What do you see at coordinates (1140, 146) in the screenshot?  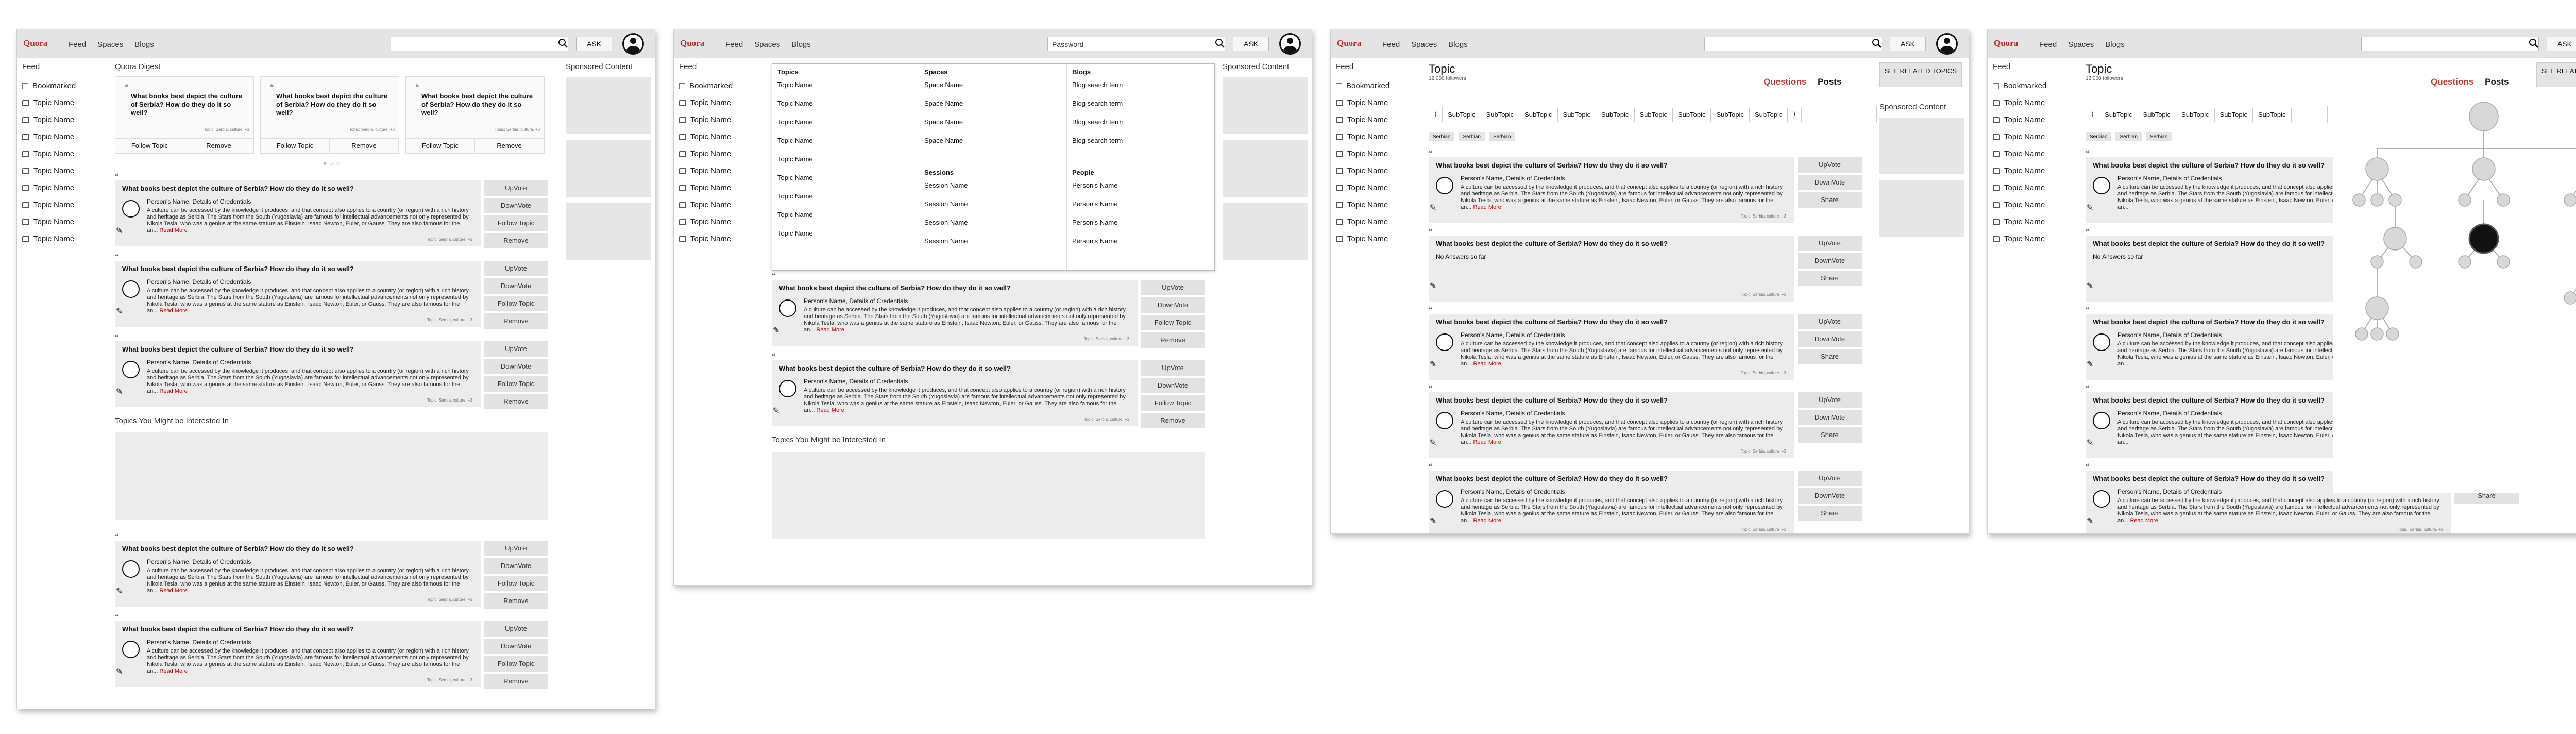 I see `dropdown-blog-item: Blog search term` at bounding box center [1140, 146].